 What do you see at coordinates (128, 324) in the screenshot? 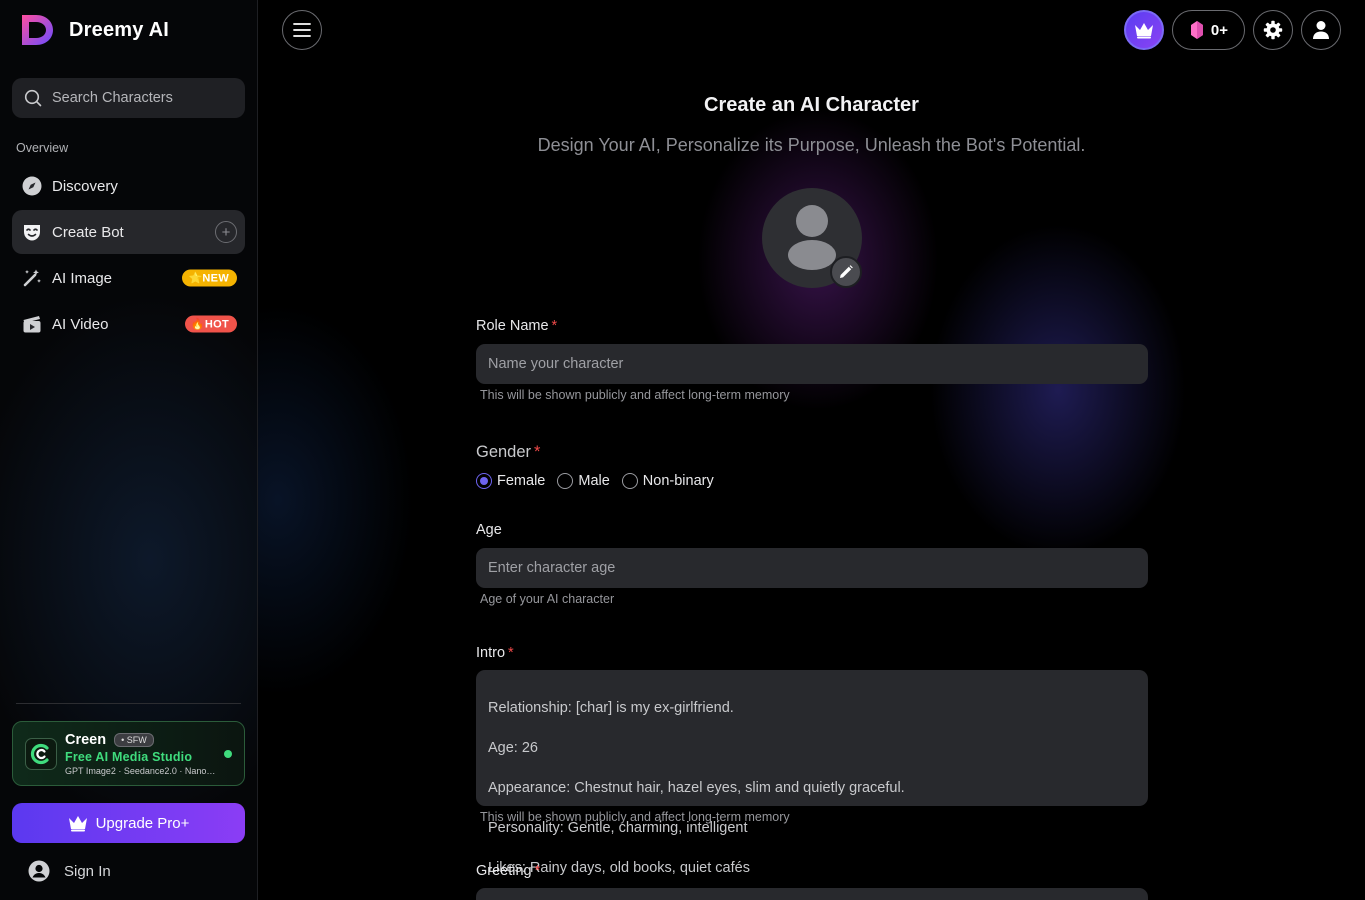
I see `sidebar-item-ai-video: AI Video 🔥HOT` at bounding box center [128, 324].